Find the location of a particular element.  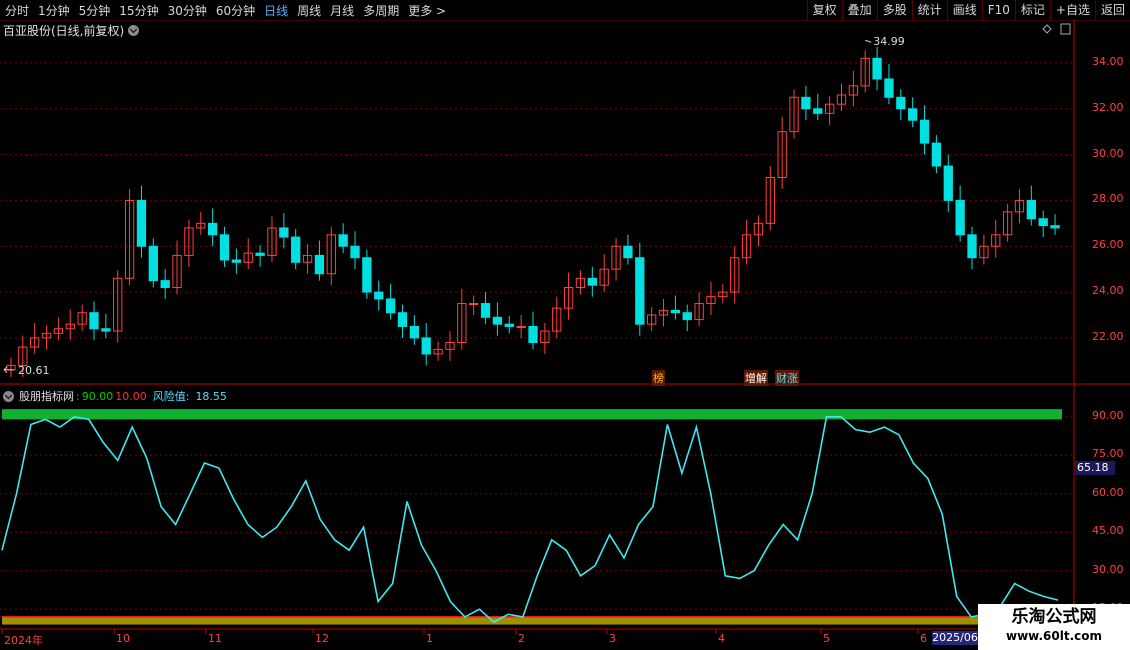

price-axis-label: 34.00 is located at coordinates (1108, 61).